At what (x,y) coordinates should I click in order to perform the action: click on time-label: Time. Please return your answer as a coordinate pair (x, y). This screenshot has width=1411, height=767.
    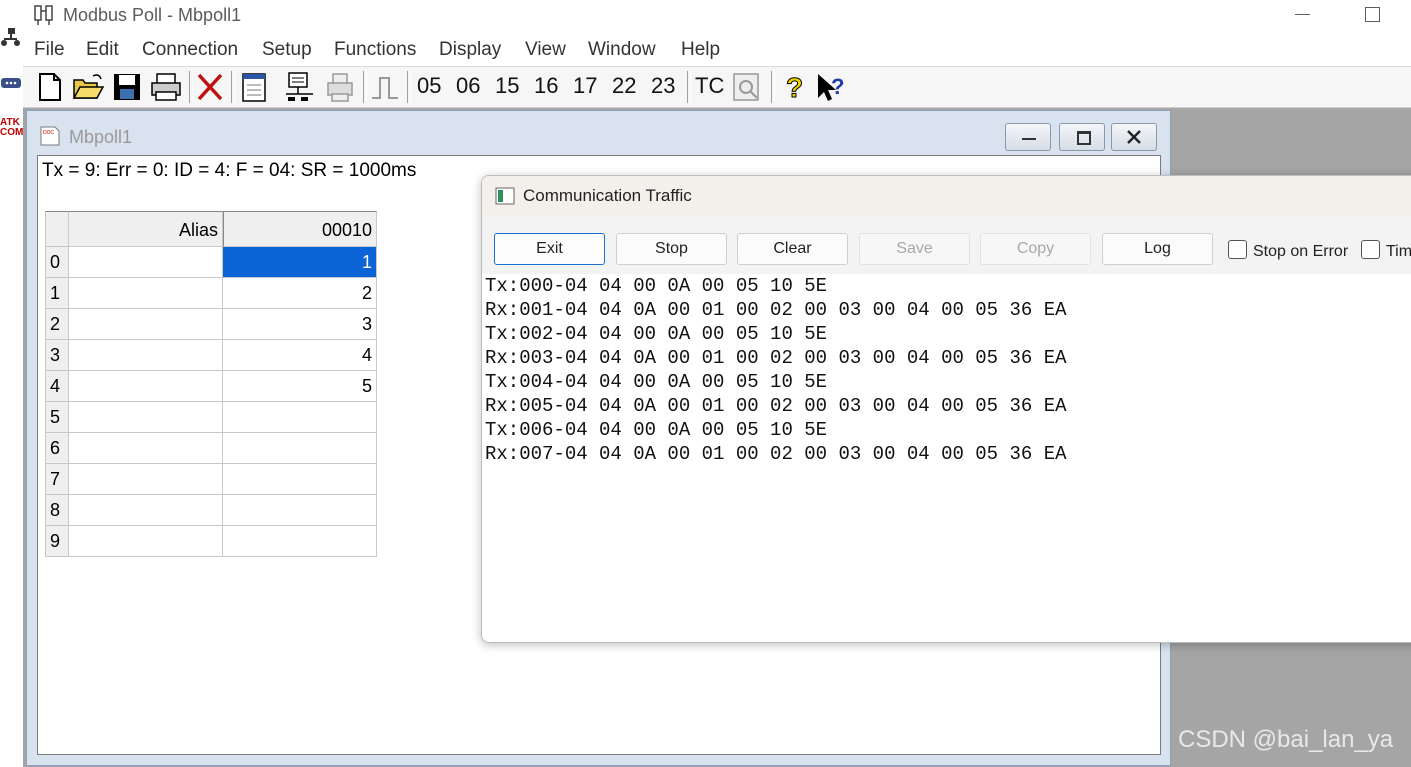
    Looking at the image, I should click on (1398, 251).